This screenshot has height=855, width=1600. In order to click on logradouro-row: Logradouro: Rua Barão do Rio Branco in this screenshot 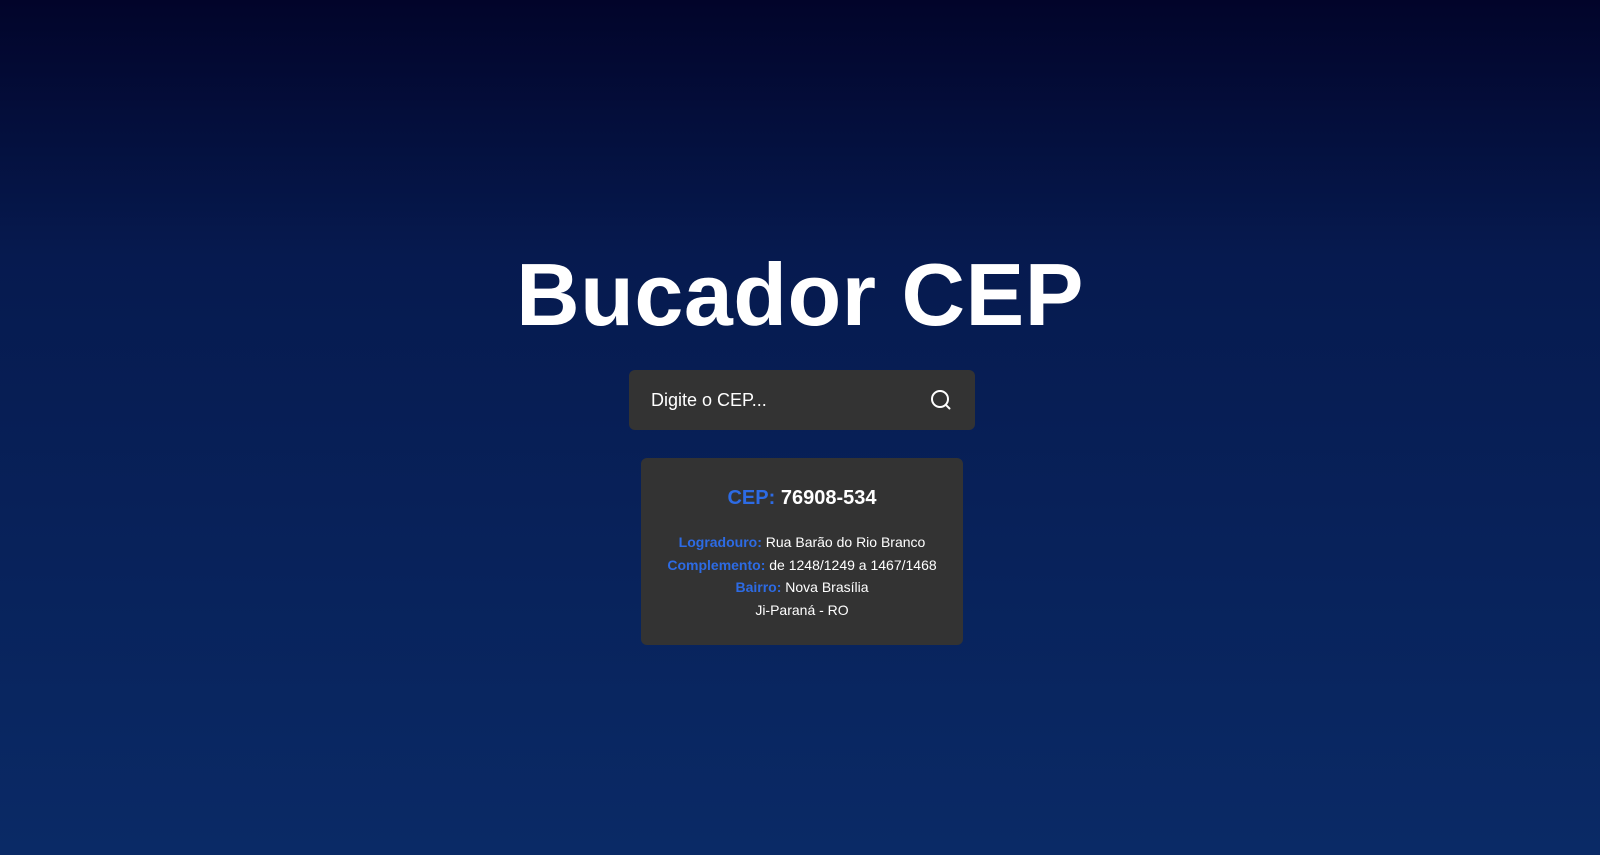, I will do `click(802, 542)`.